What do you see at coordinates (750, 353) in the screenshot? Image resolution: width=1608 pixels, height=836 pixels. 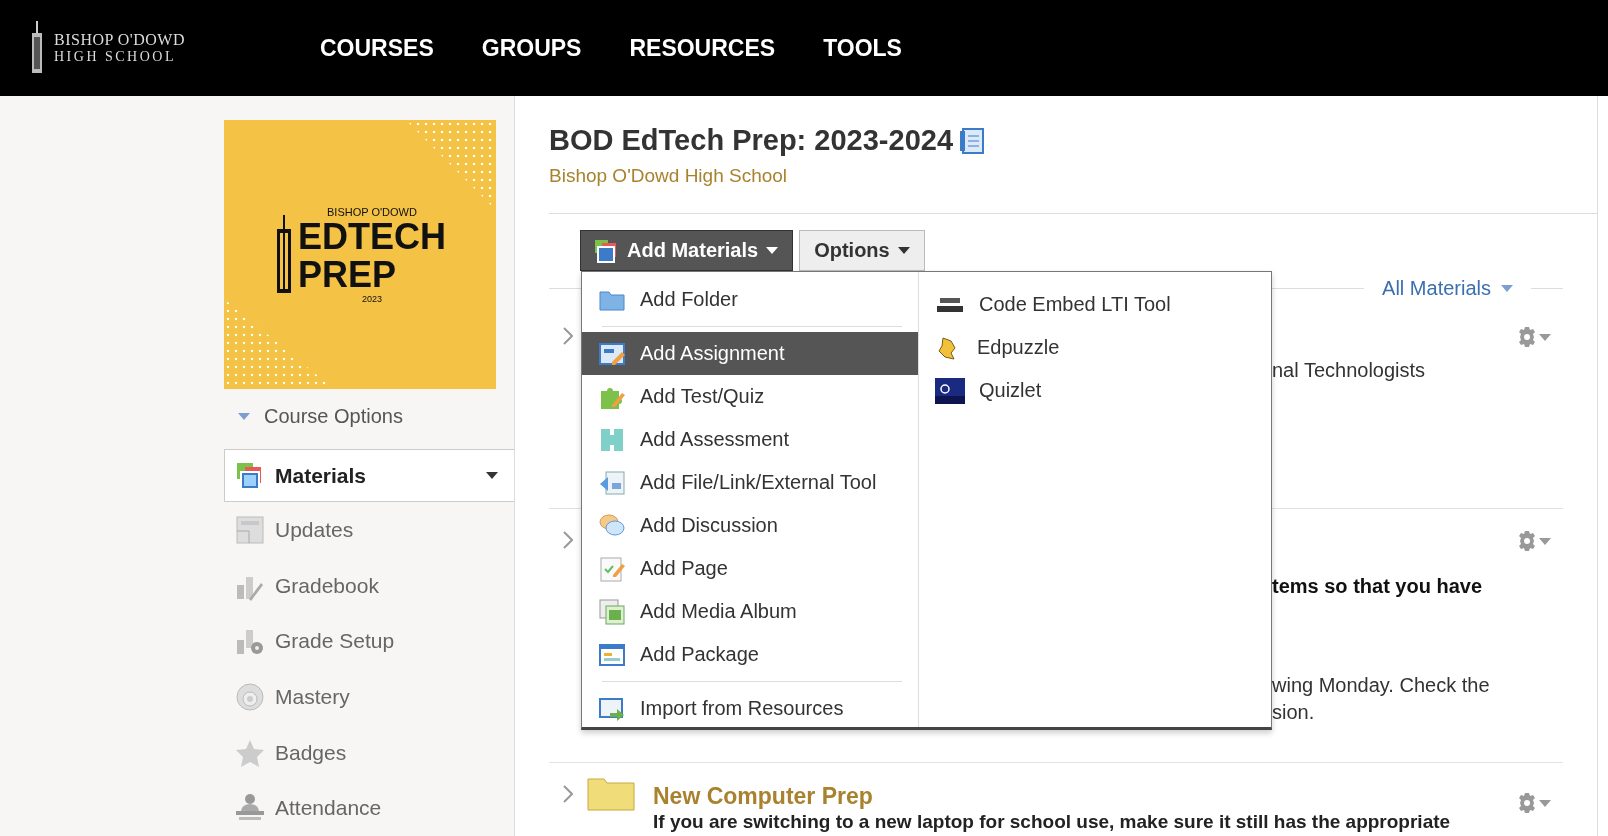 I see `menu-item: Add Assignment` at bounding box center [750, 353].